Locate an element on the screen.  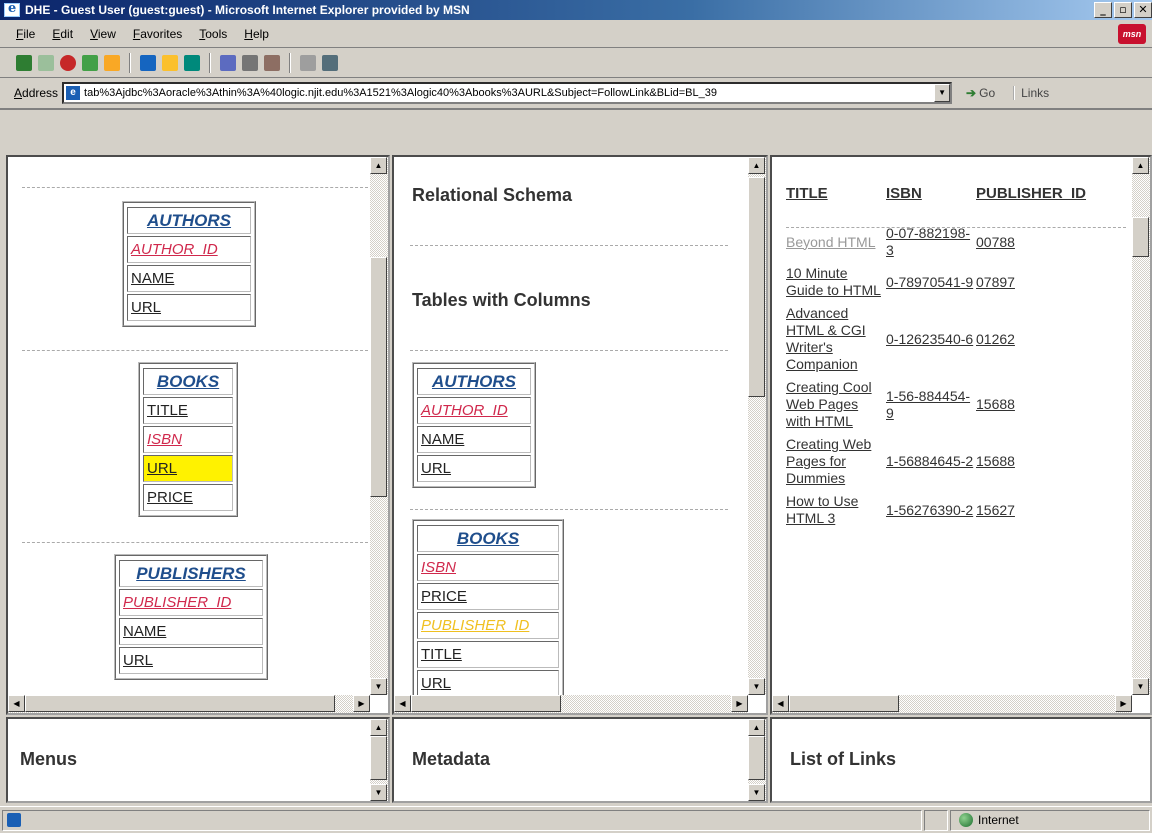
go-button: ➔ Go is located at coordinates (980, 93).